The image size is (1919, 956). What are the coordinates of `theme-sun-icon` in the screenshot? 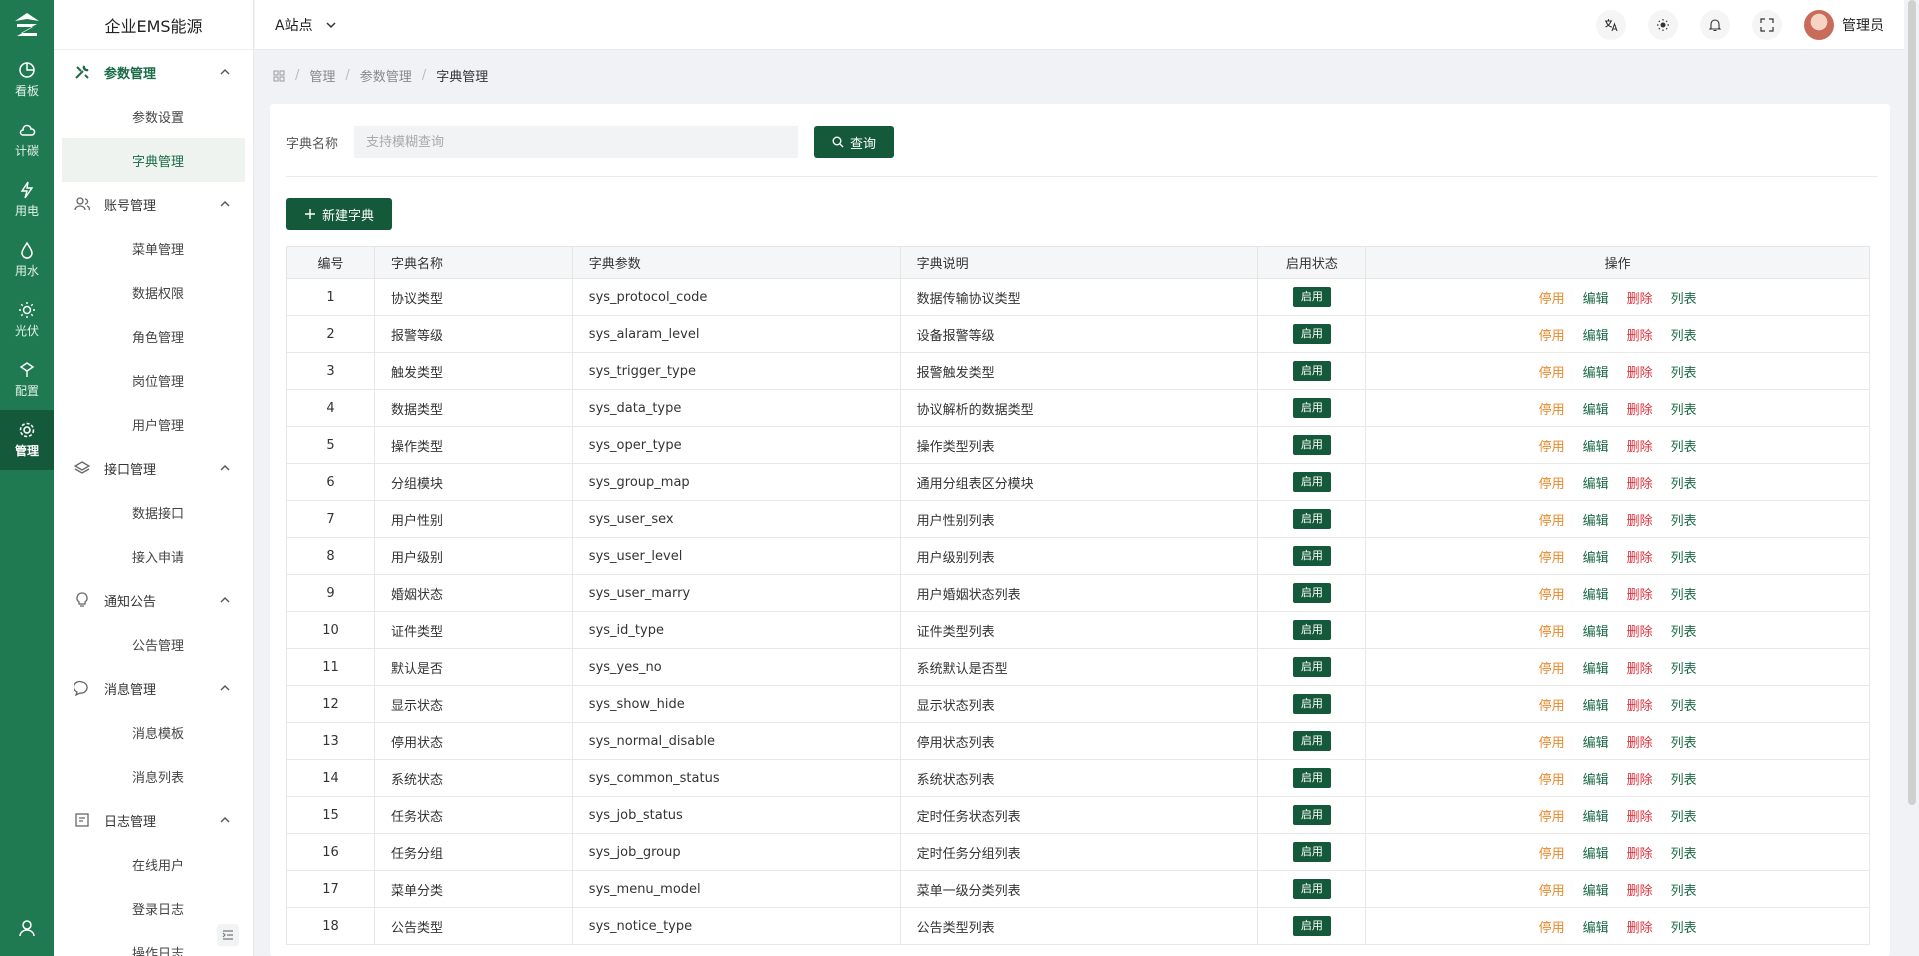 It's located at (1663, 25).